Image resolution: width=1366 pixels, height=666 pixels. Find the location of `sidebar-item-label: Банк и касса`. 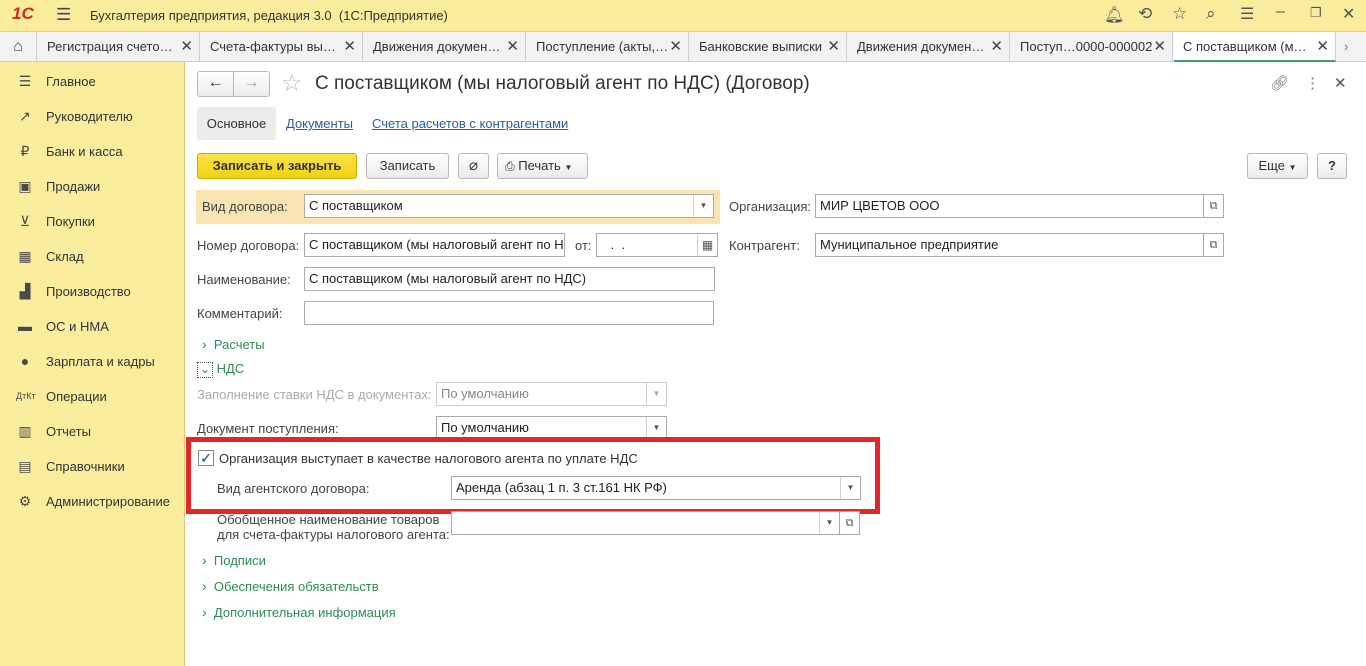

sidebar-item-label: Банк и касса is located at coordinates (84, 151).